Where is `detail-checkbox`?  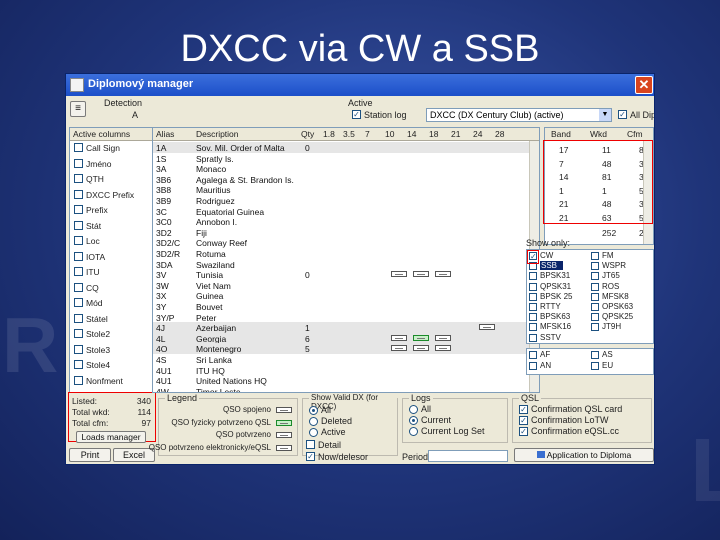 detail-checkbox is located at coordinates (310, 444).